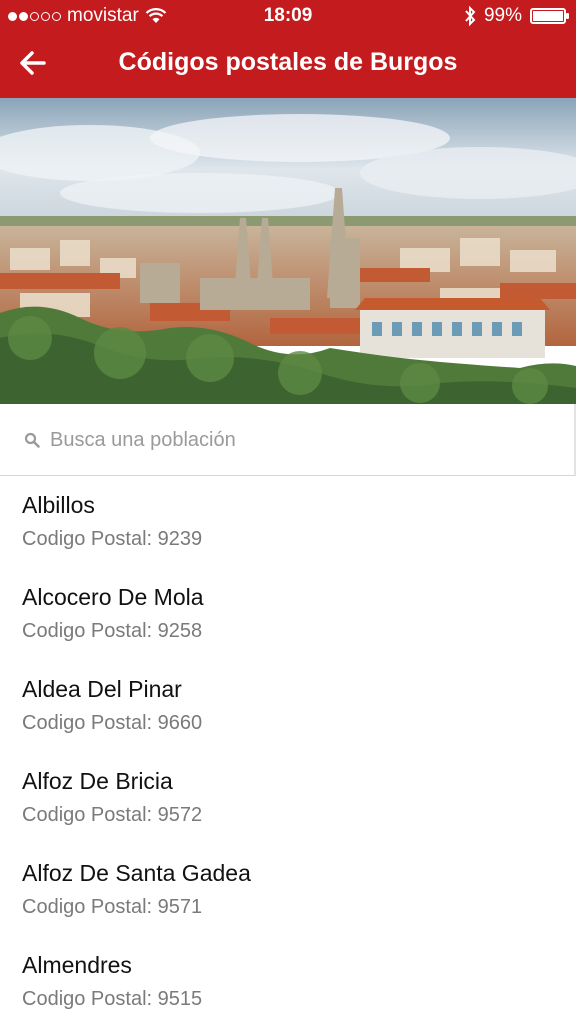  Describe the element at coordinates (102, 689) in the screenshot. I see `town-name: Aldea Del Pinar` at that location.